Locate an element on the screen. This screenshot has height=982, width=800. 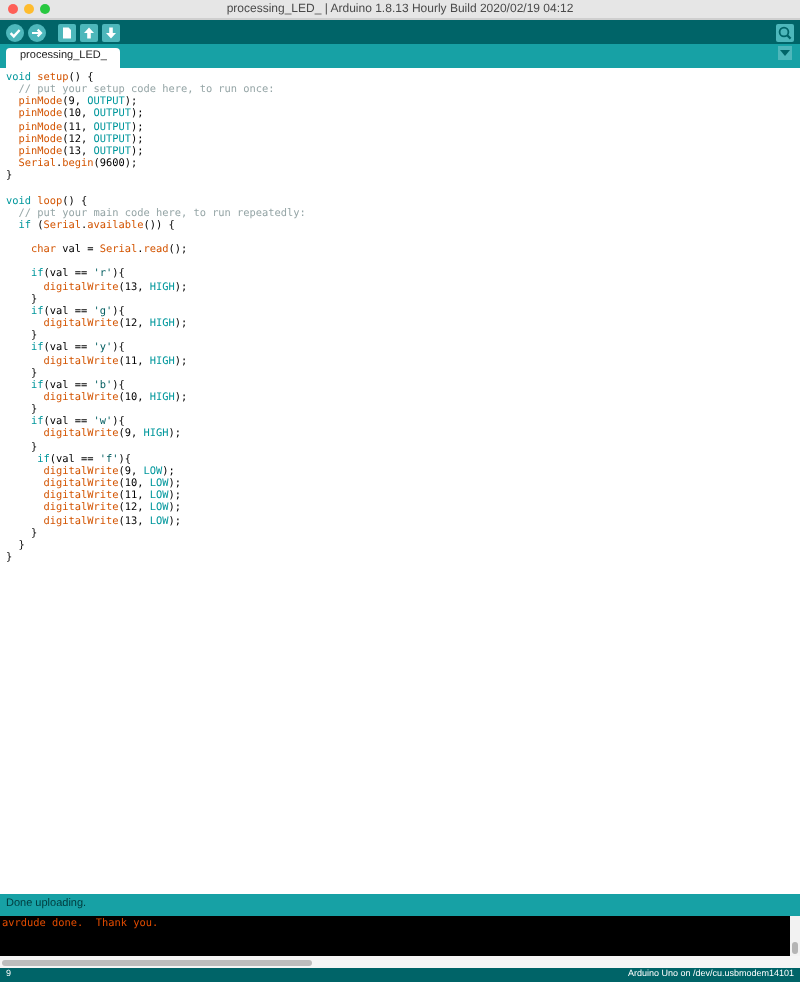
save-icon is located at coordinates (111, 32).